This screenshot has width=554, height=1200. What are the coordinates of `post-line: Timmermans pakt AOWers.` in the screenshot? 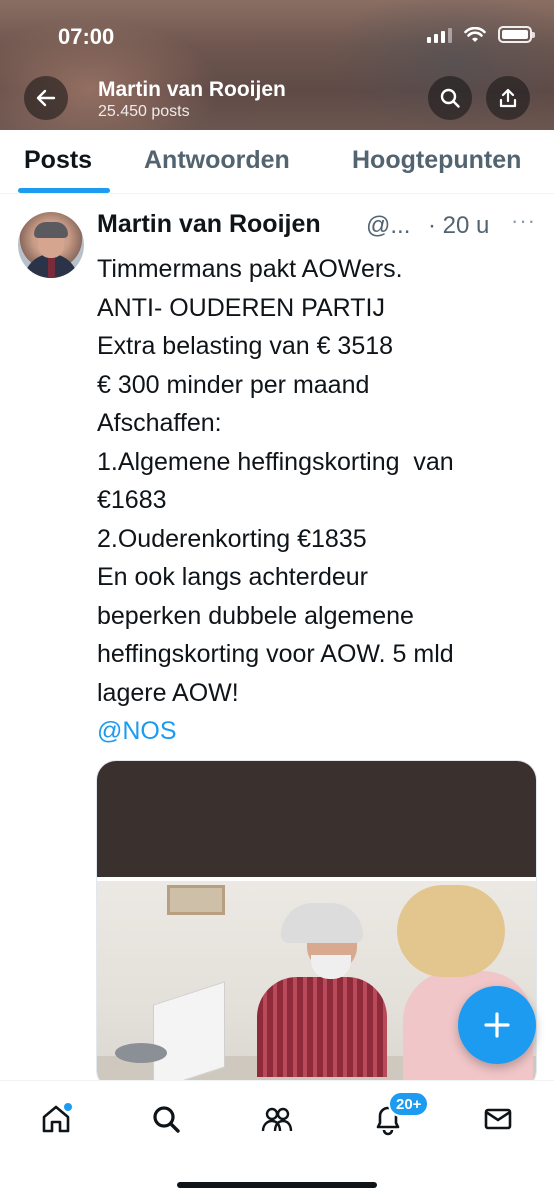 It's located at (250, 269).